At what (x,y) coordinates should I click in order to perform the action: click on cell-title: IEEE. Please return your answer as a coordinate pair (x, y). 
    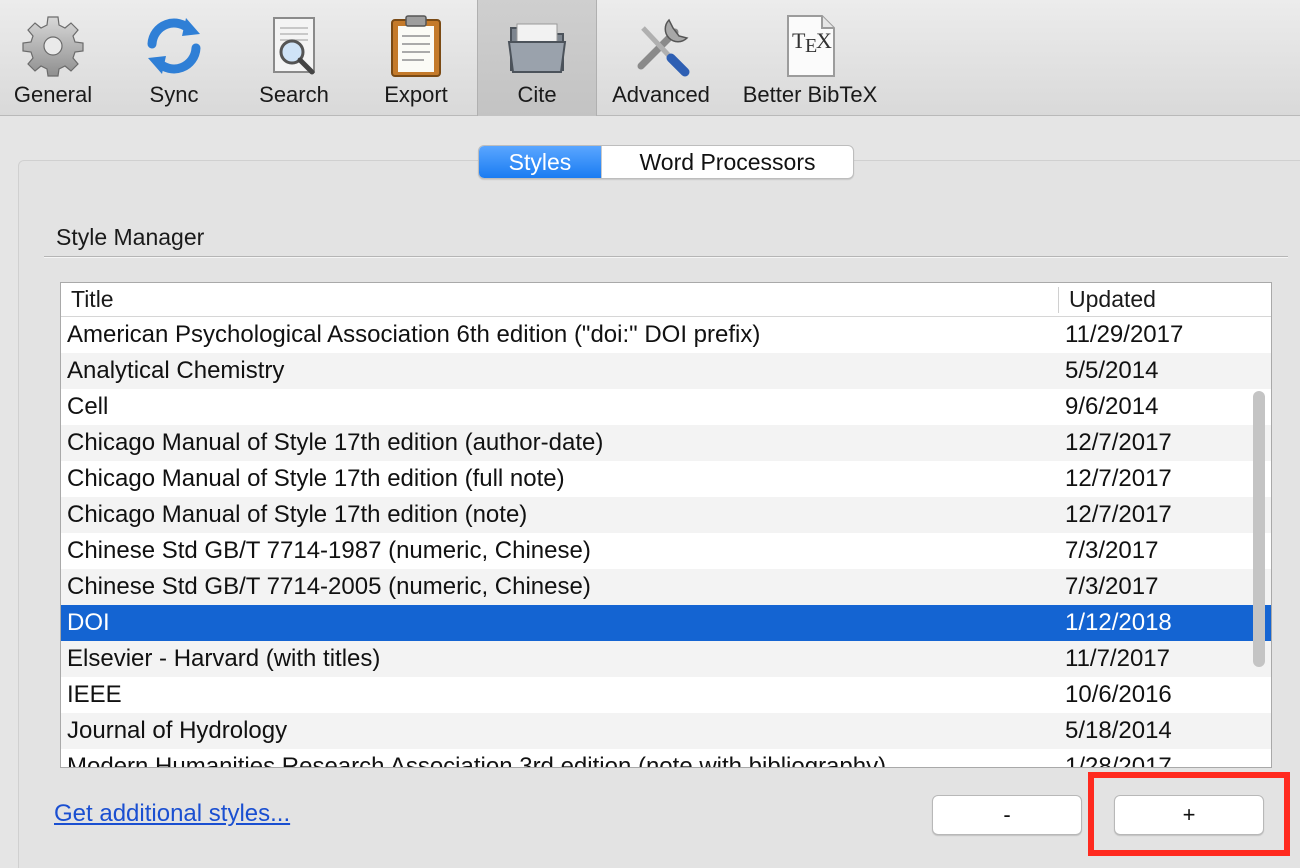
    Looking at the image, I should click on (94, 694).